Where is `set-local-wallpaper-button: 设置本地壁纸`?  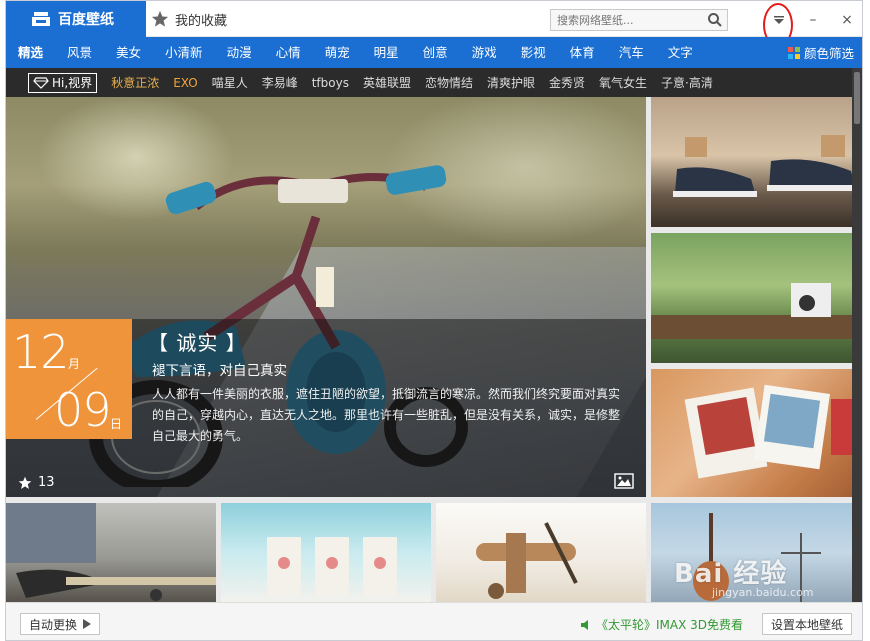
set-local-wallpaper-button: 设置本地壁纸 is located at coordinates (807, 624).